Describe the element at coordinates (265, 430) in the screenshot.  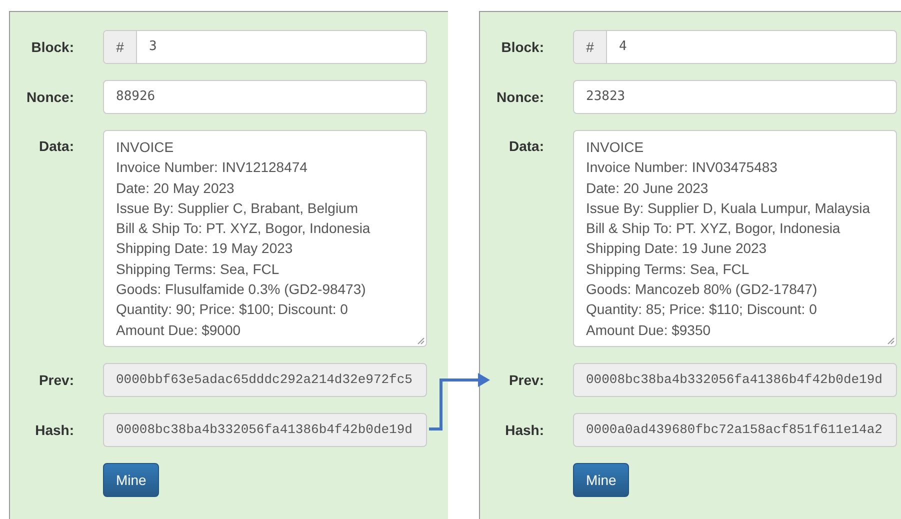
I see `hash-field: 00008bc38ba4b332056fa41386b4f42b0de19d` at that location.